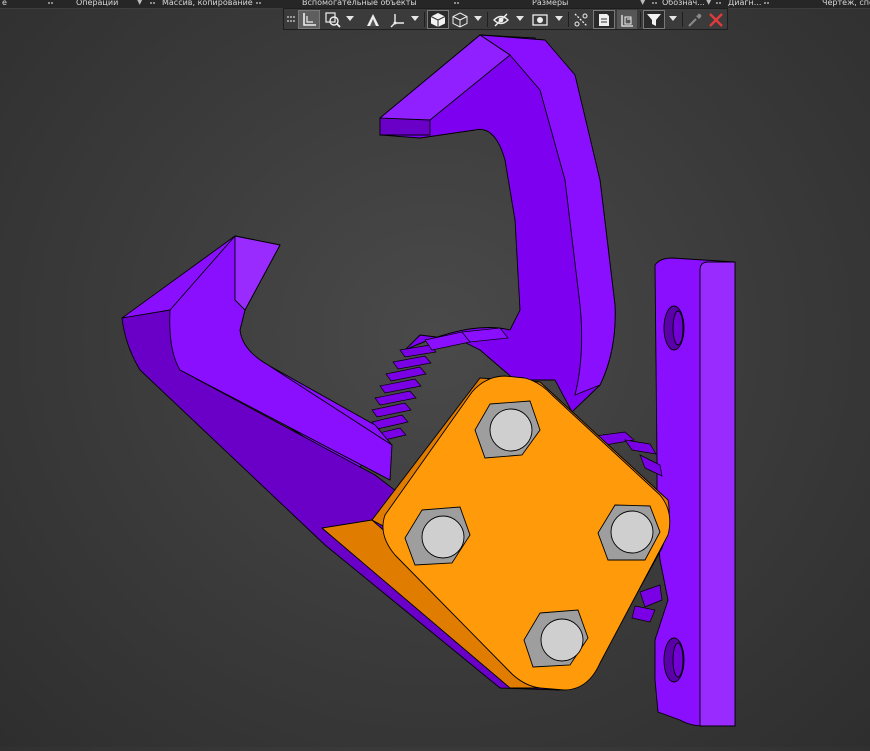  Describe the element at coordinates (208, 4) in the screenshot. I see `panel-tab-array-copy: Массив, копирование` at that location.